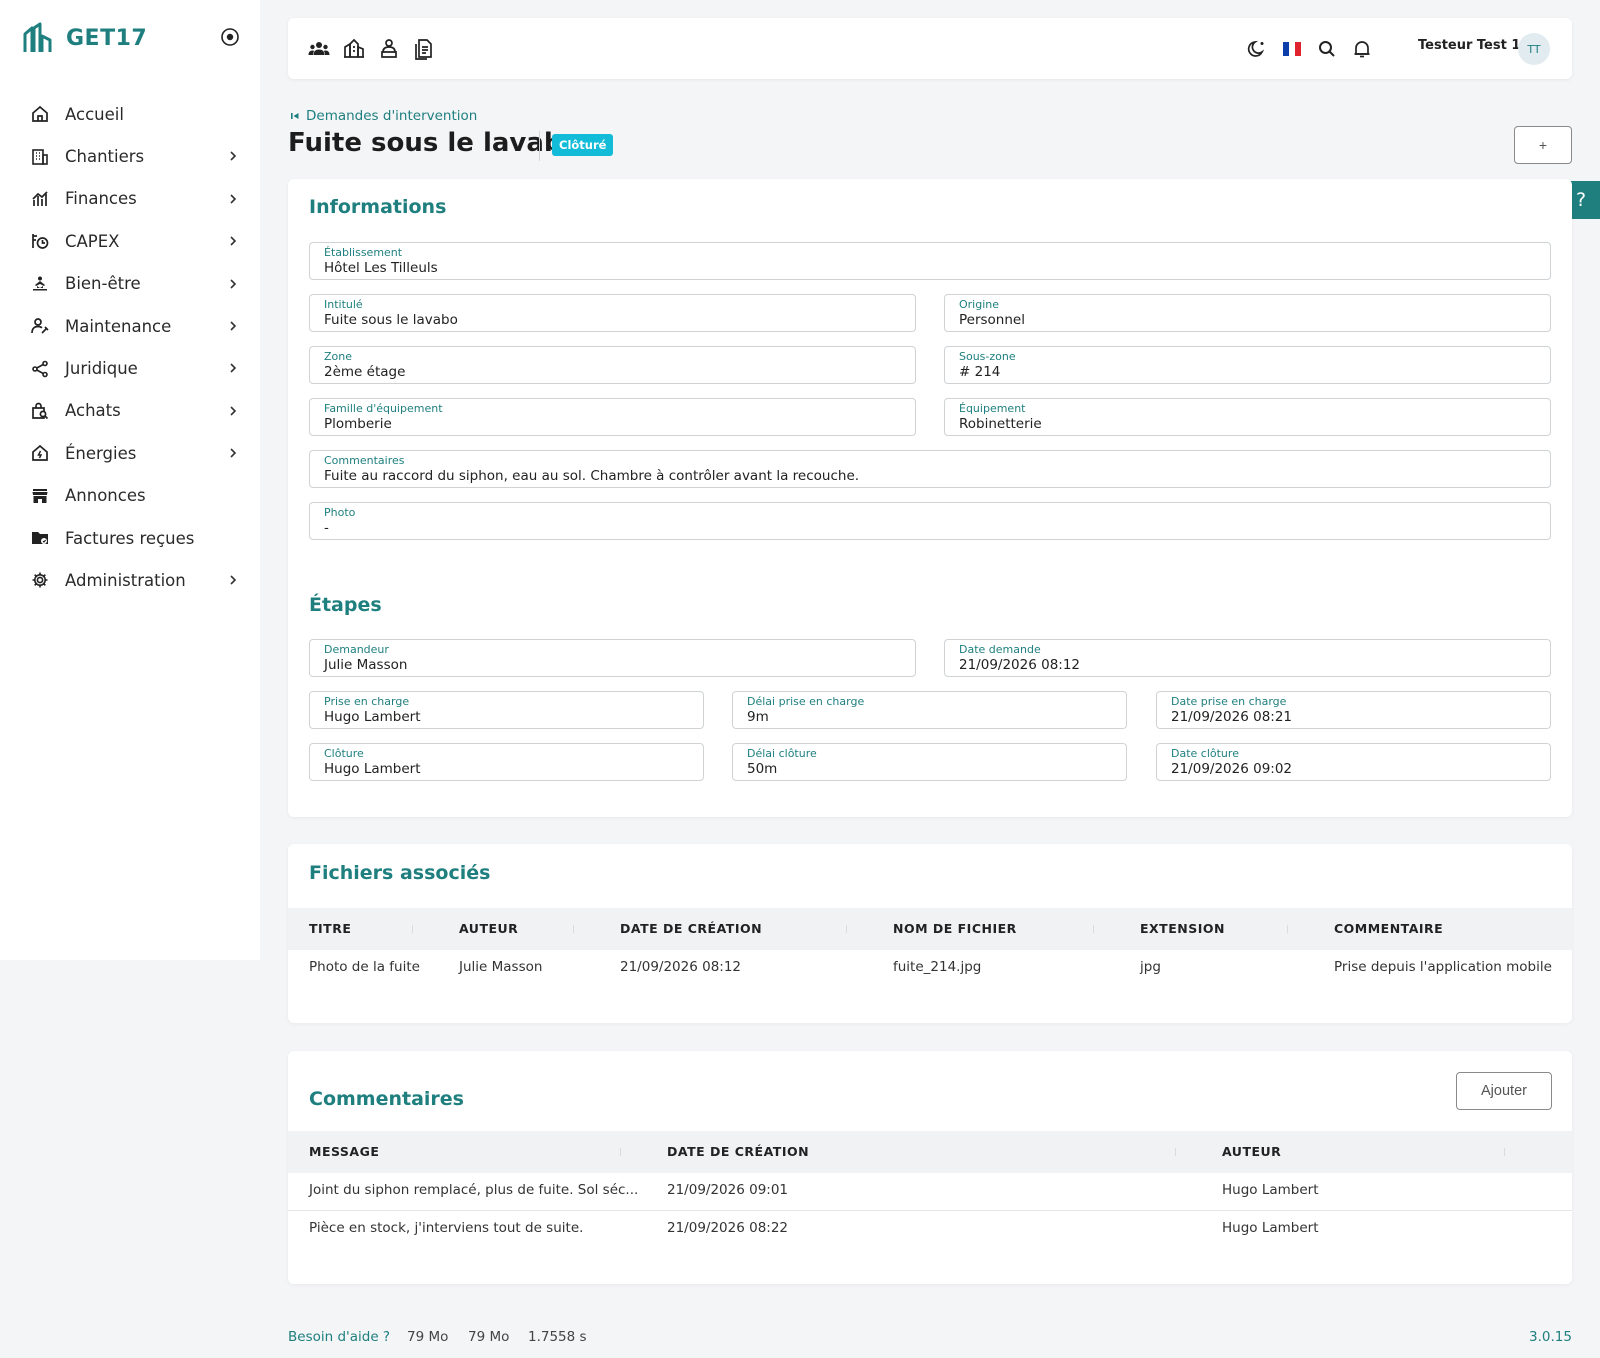 This screenshot has width=1600, height=1358. Describe the element at coordinates (929, 762) in the screenshot. I see `delai-cloture-field: Délai clôture 50m` at that location.